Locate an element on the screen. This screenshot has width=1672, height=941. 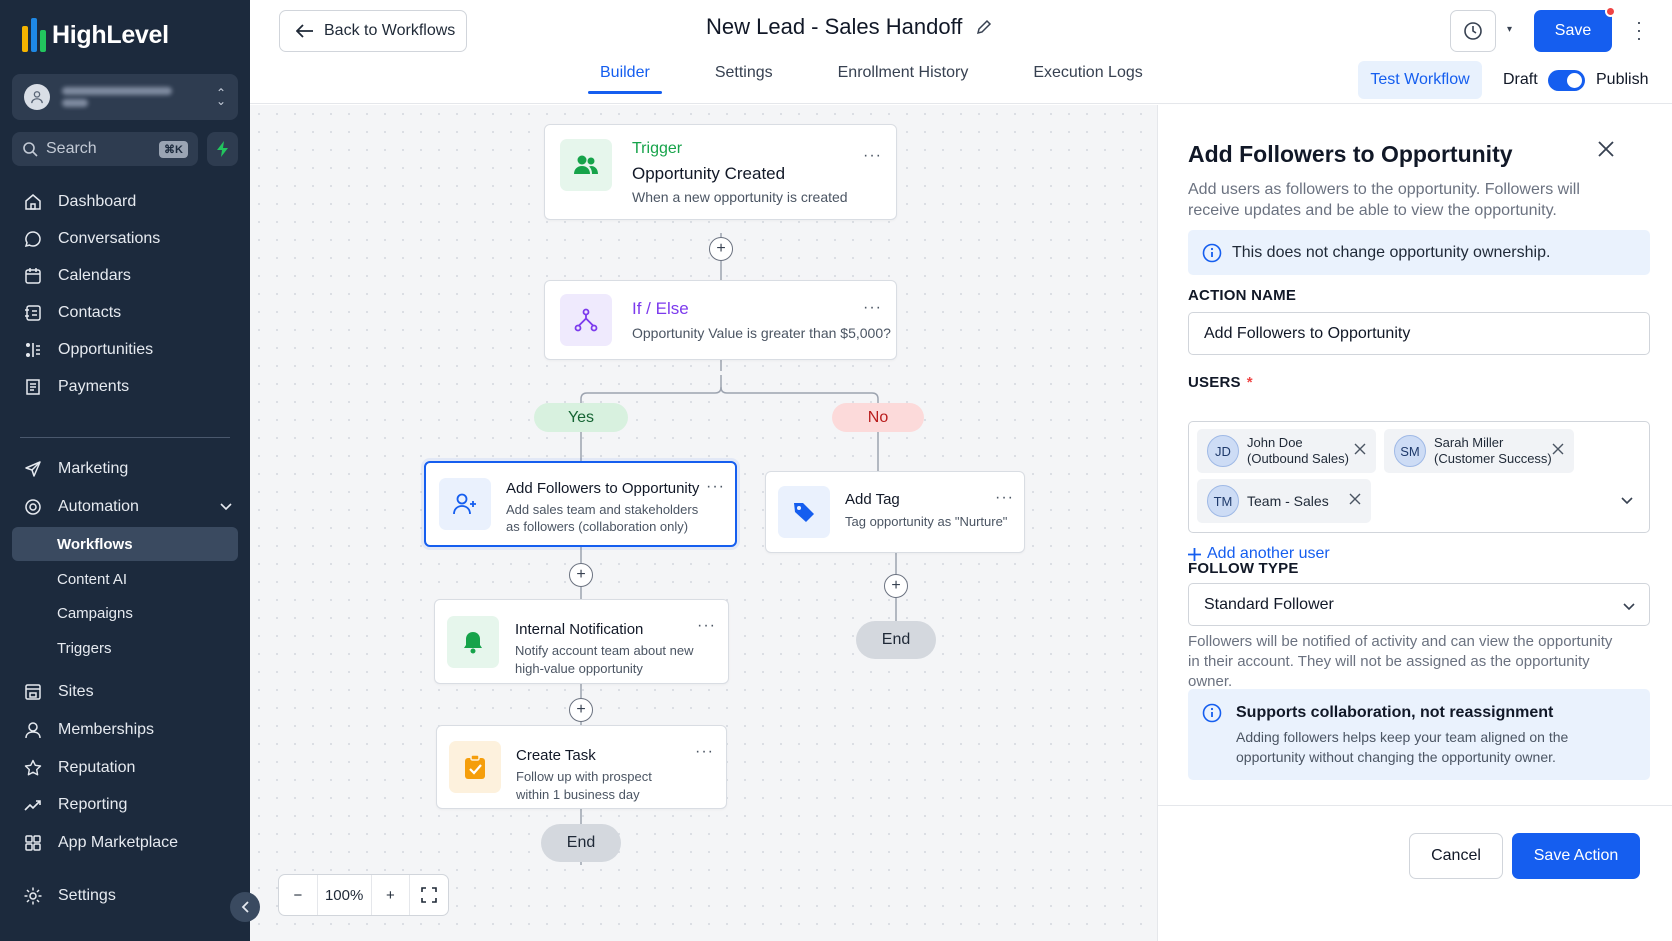
star-icon is located at coordinates (33, 768).